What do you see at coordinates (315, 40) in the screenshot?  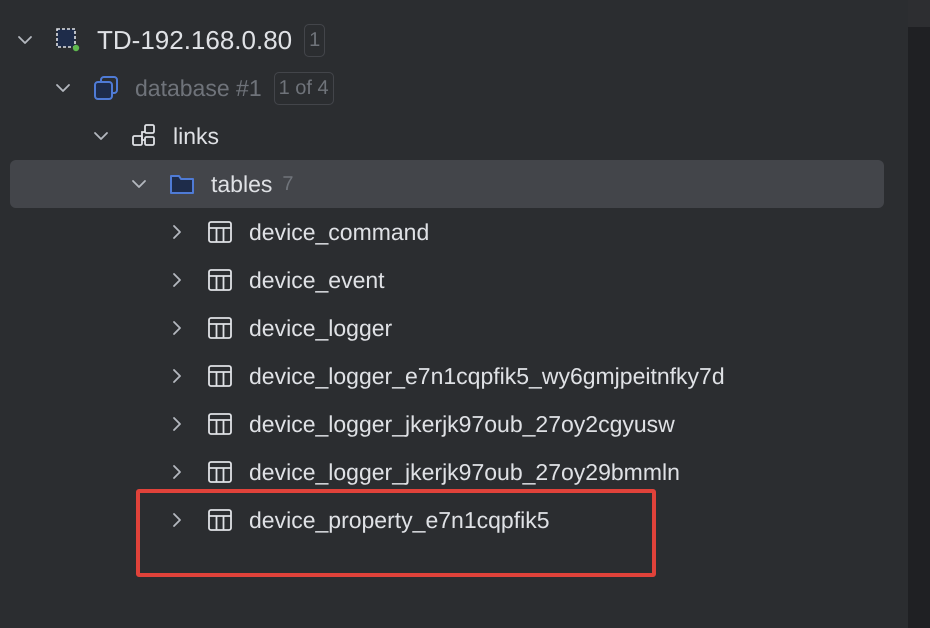 I see `count-badge: 1` at bounding box center [315, 40].